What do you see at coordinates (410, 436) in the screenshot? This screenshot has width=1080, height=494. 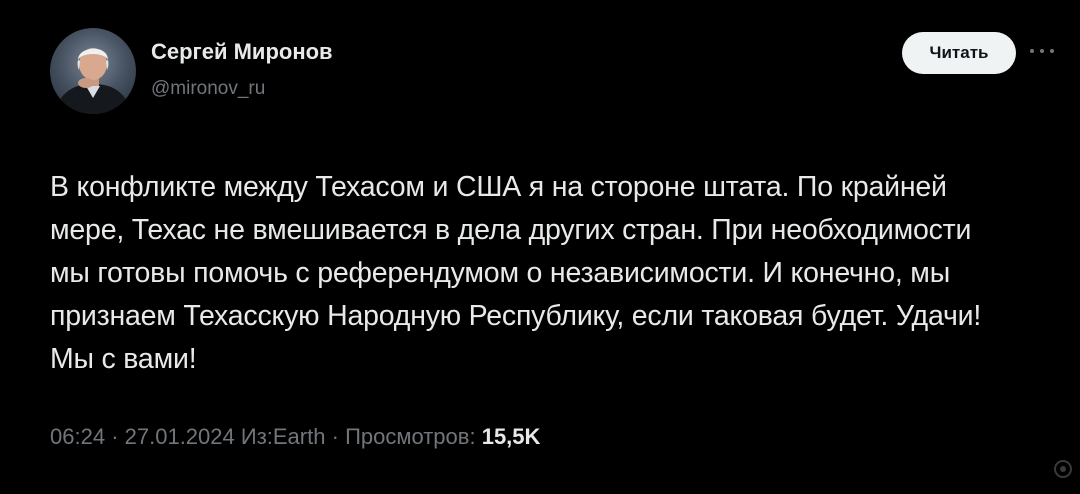 I see `views-label: Просмотров:` at bounding box center [410, 436].